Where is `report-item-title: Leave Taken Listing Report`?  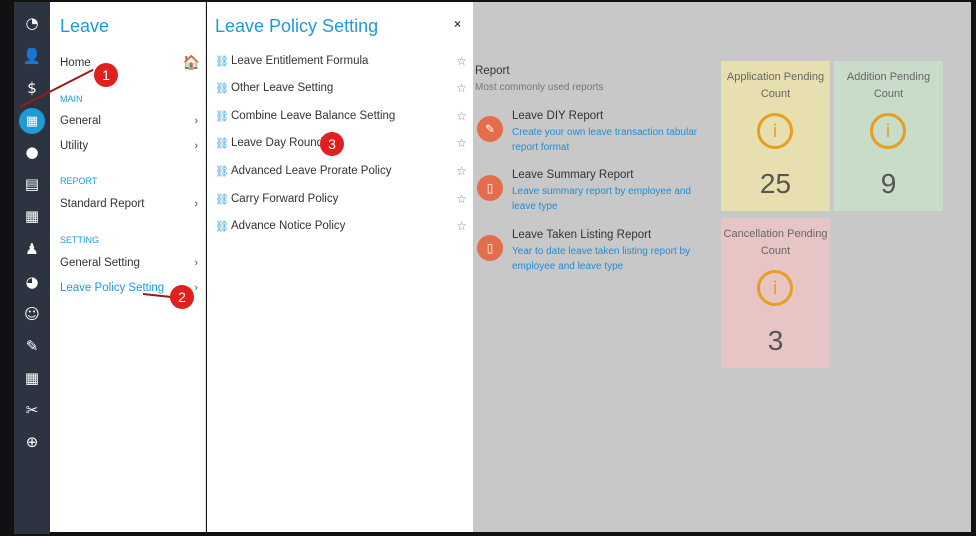 report-item-title: Leave Taken Listing Report is located at coordinates (582, 235).